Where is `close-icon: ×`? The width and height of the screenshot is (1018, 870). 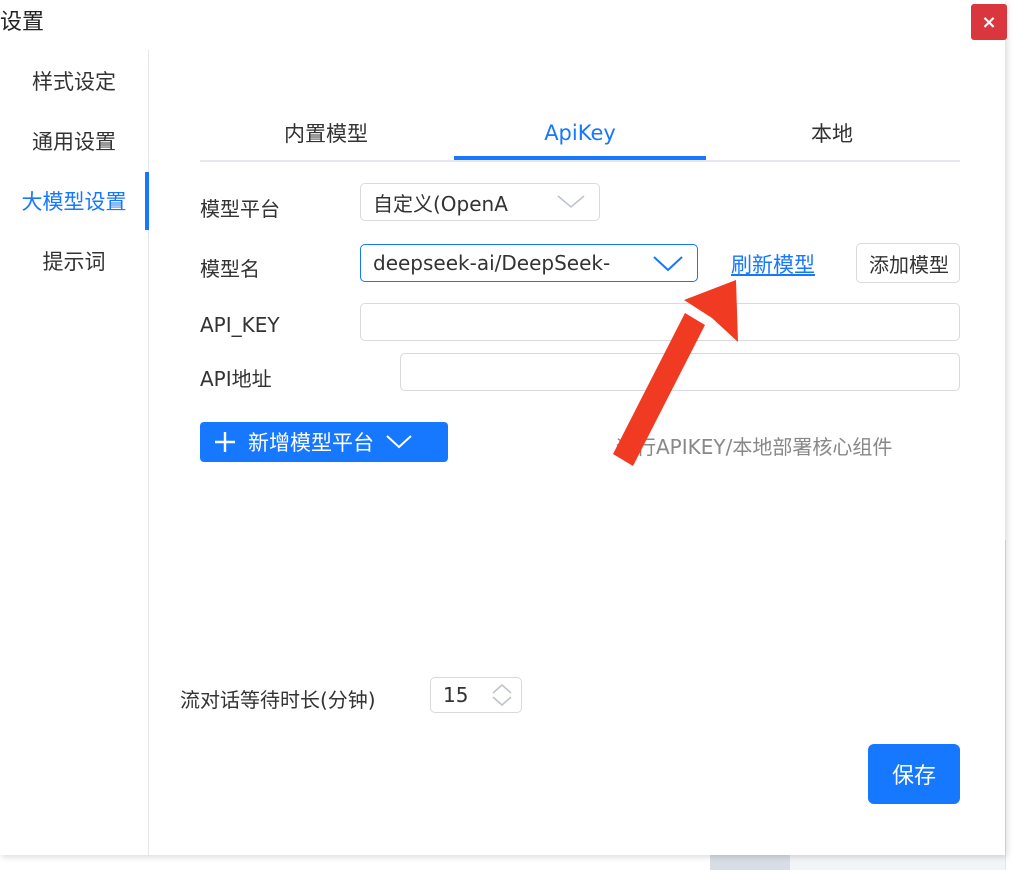
close-icon: × is located at coordinates (989, 22).